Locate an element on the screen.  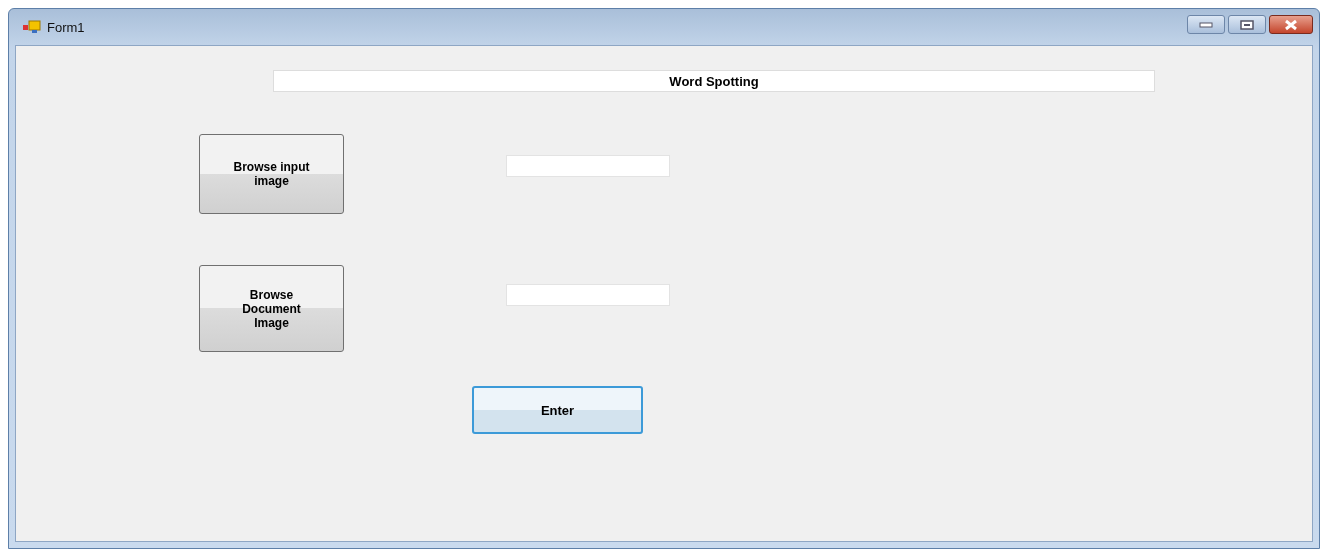
close-icon is located at coordinates (1291, 24).